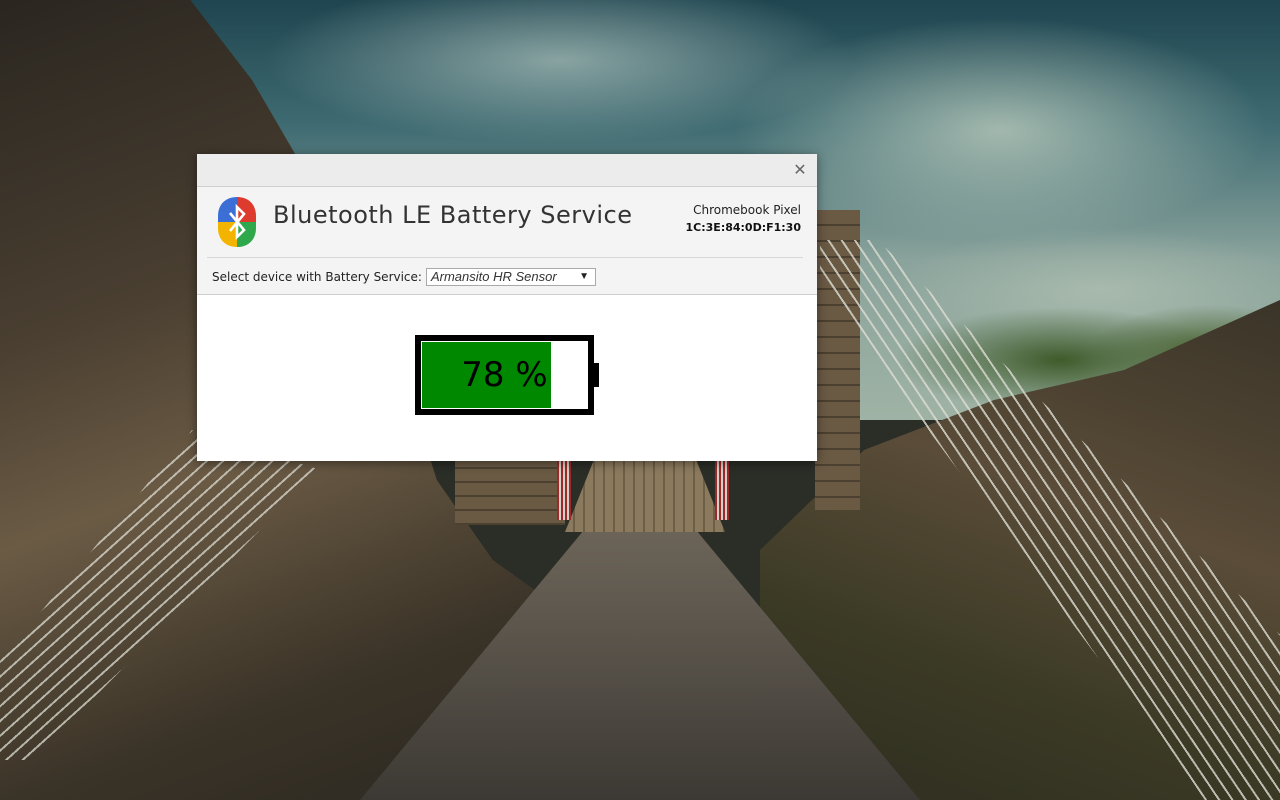 The width and height of the screenshot is (1280, 800). What do you see at coordinates (493, 276) in the screenshot?
I see `device-select-value: Armansito HR Sensor` at bounding box center [493, 276].